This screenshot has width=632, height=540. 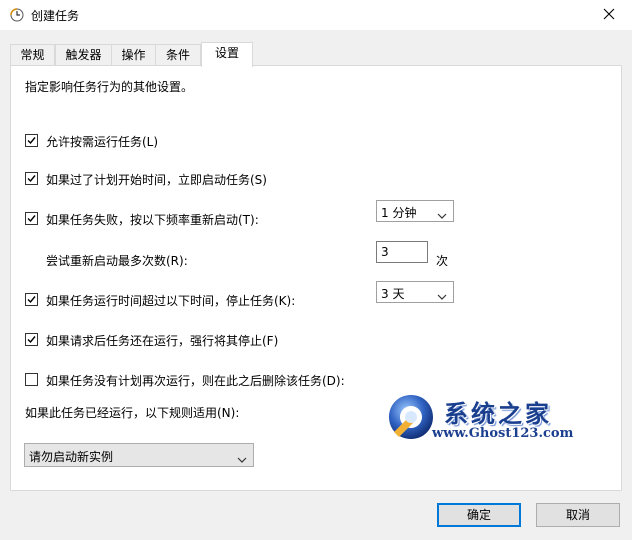 What do you see at coordinates (156, 179) in the screenshot?
I see `run-if-missed-label: 如果过了计划开始时间，立即启动任务(S)` at bounding box center [156, 179].